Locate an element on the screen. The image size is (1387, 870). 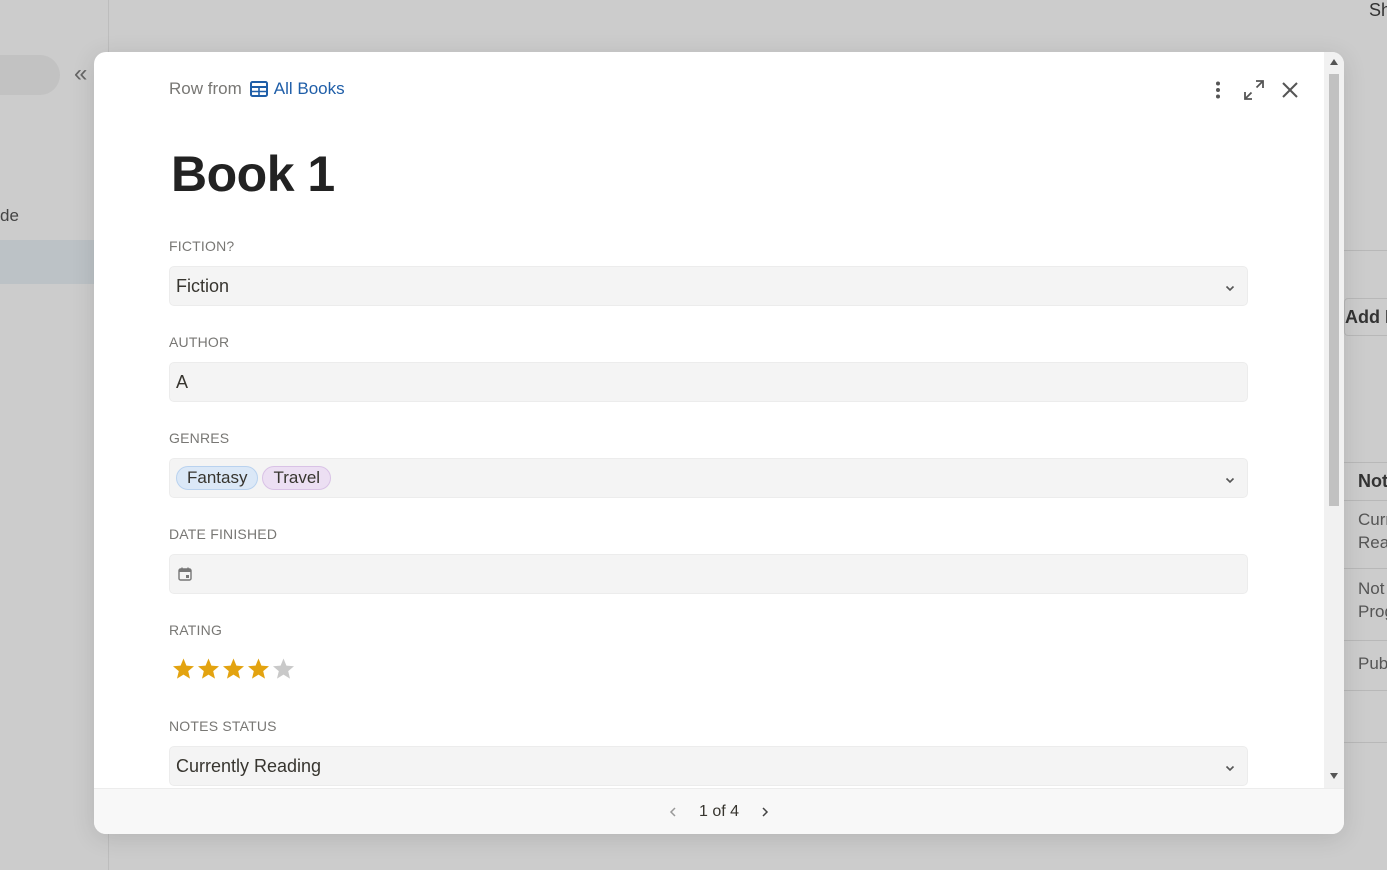
next-row-button is located at coordinates (765, 812).